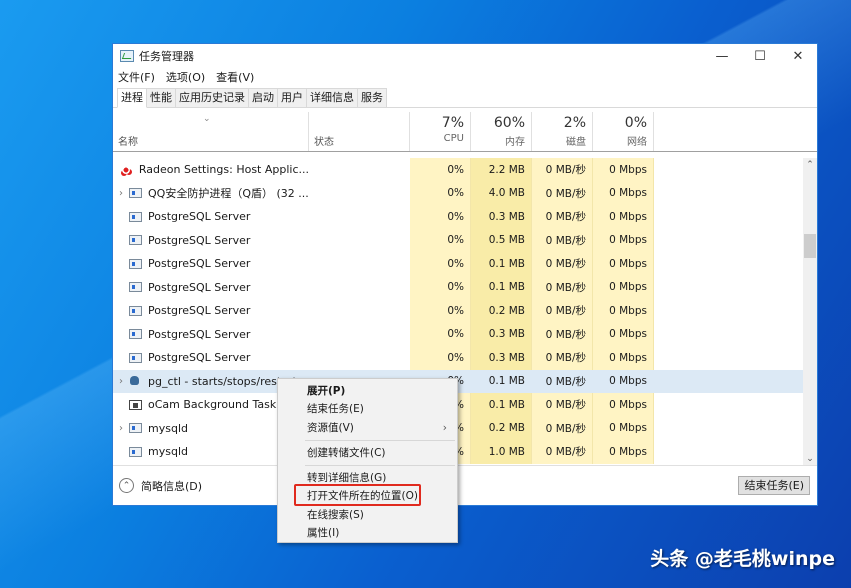 Image resolution: width=851 pixels, height=588 pixels. I want to click on process-row: PostgreSQL Server 0% 0.2 MB 0 MB/秒 0 Mbps, so click(458, 311).